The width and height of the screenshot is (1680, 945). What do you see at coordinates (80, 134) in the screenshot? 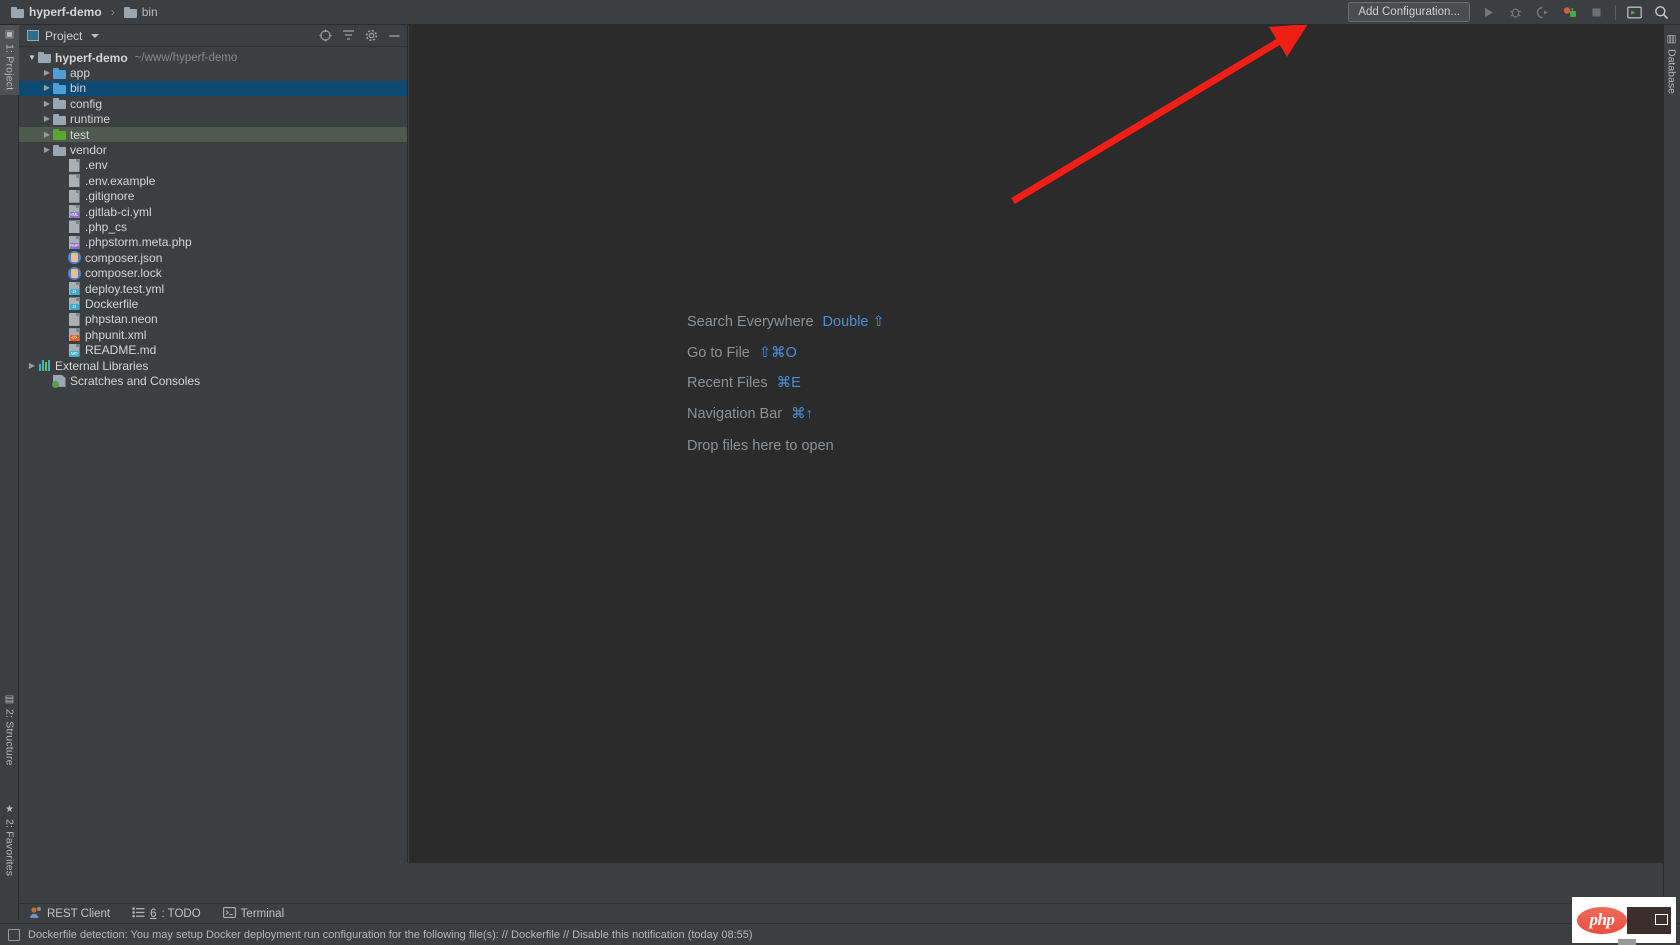
I see `tree-row-label: test` at bounding box center [80, 134].